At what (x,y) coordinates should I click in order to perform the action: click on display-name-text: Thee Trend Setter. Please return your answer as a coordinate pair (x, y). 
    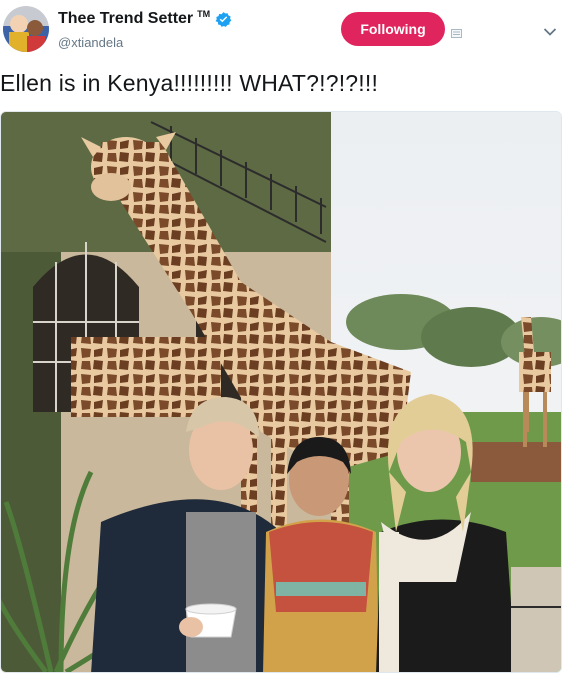
    Looking at the image, I should click on (125, 19).